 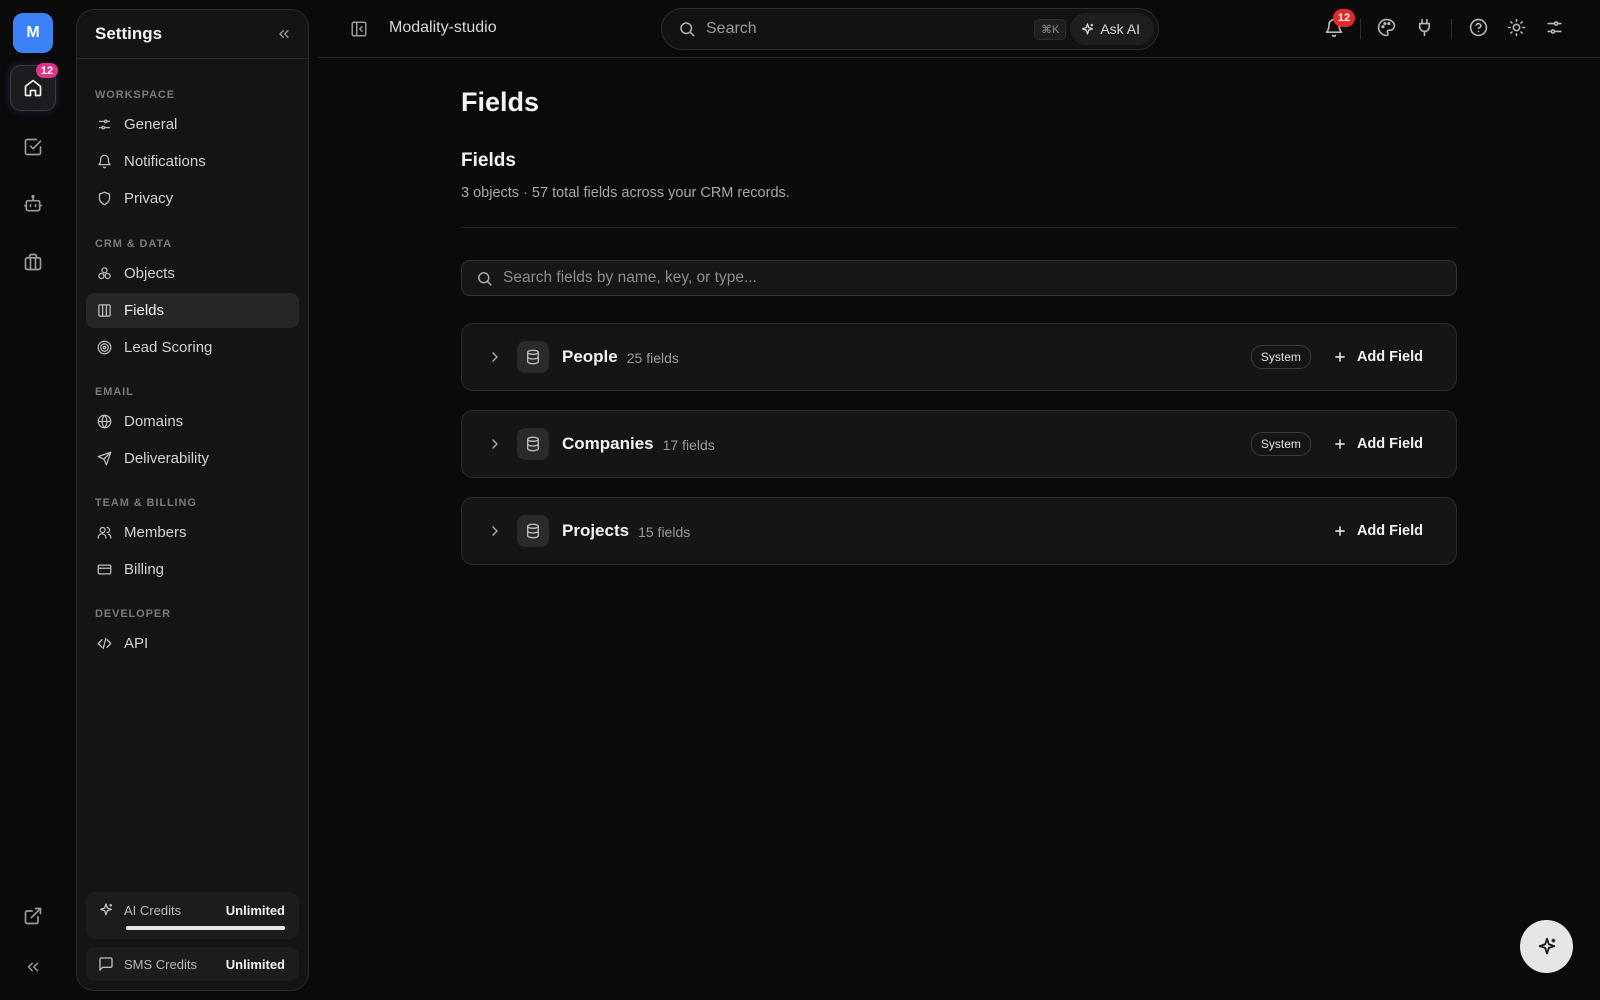 What do you see at coordinates (192, 569) in the screenshot?
I see `sidebar-item-billing: Billing` at bounding box center [192, 569].